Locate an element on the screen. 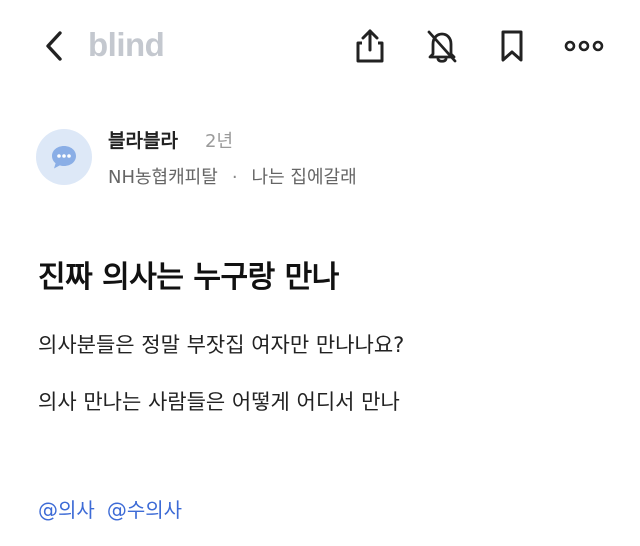 Image resolution: width=640 pixels, height=546 pixels. post-body-line: 의사분들은 정말 부잣집 여자만 만나나요? is located at coordinates (221, 345).